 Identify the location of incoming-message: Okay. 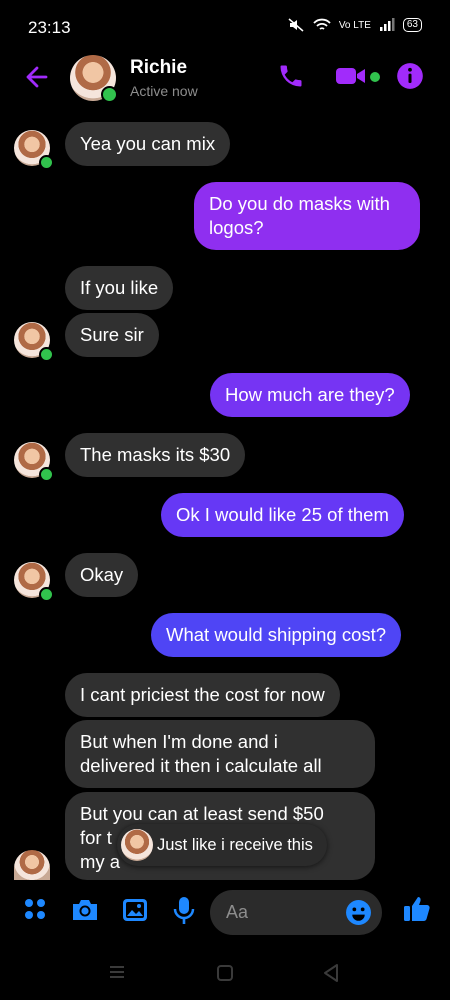
(102, 575).